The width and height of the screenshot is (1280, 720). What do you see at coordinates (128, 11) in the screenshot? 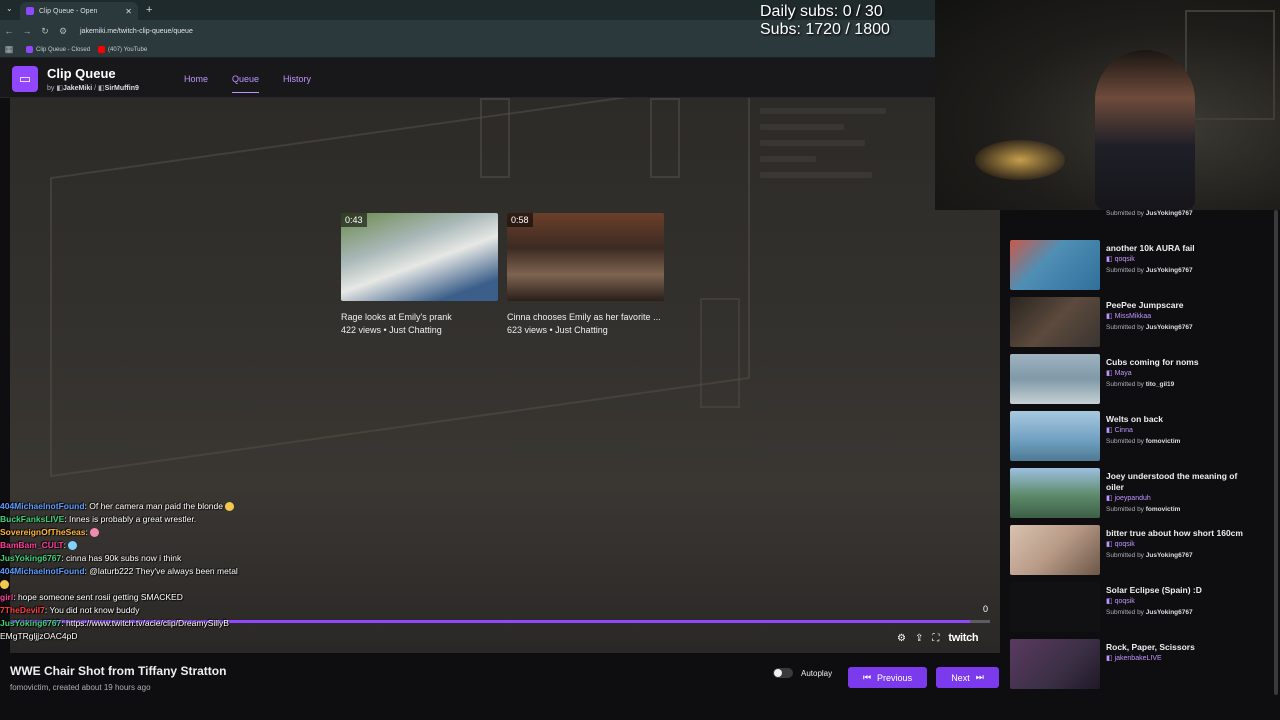
I see `close-tab-icon: ✕` at bounding box center [128, 11].